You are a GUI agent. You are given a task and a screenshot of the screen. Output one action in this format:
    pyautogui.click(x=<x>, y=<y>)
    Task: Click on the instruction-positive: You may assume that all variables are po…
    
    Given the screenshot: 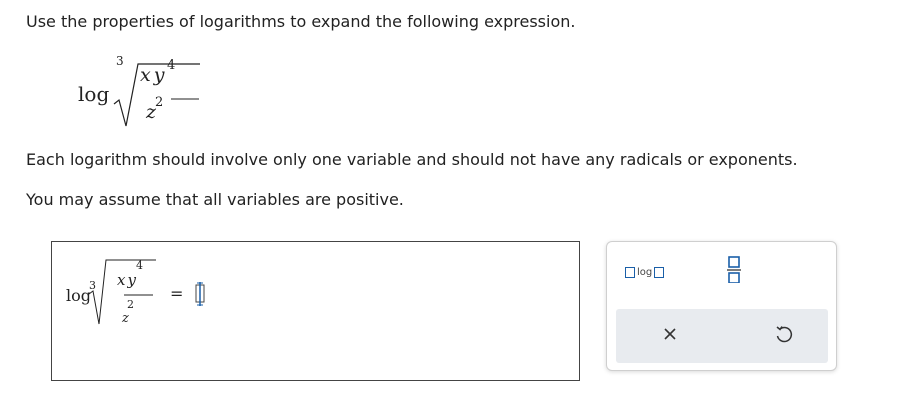 What is the action you would take?
    pyautogui.click(x=215, y=199)
    